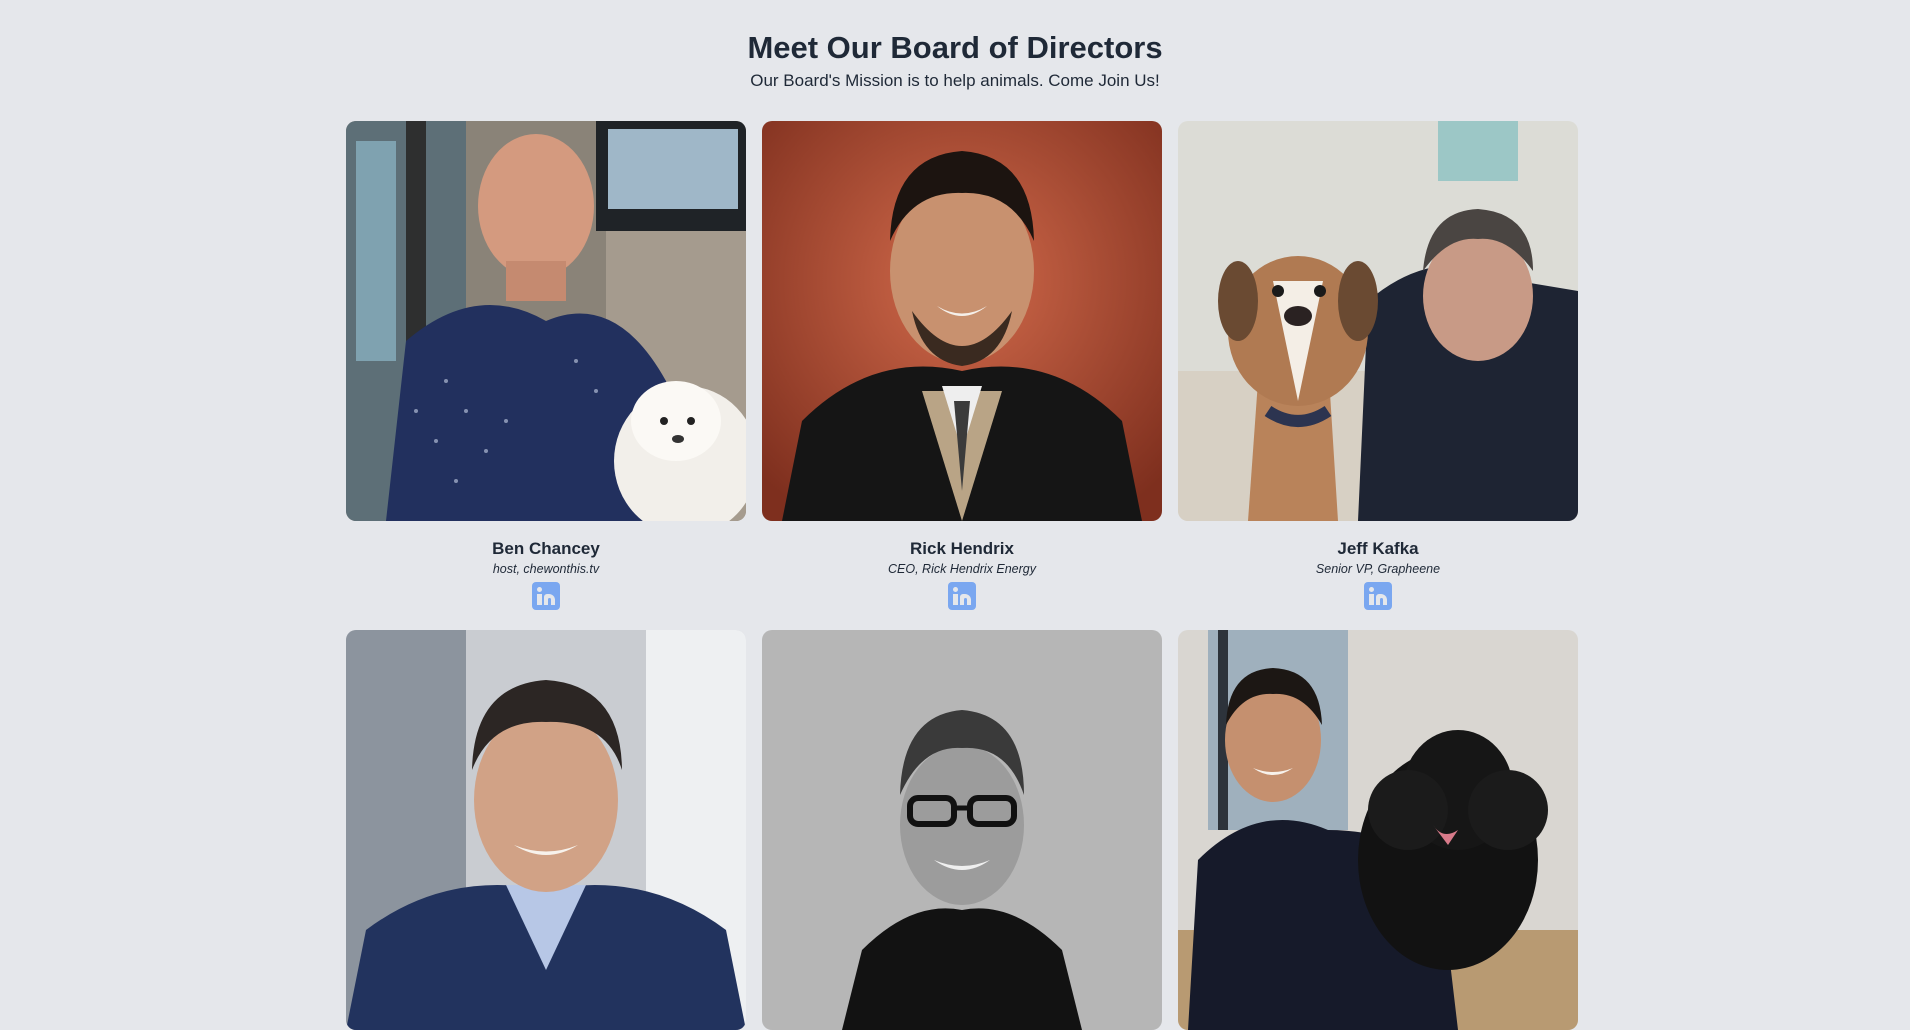  Describe the element at coordinates (546, 569) in the screenshot. I see `director-role: host, chewonthis.tv` at that location.